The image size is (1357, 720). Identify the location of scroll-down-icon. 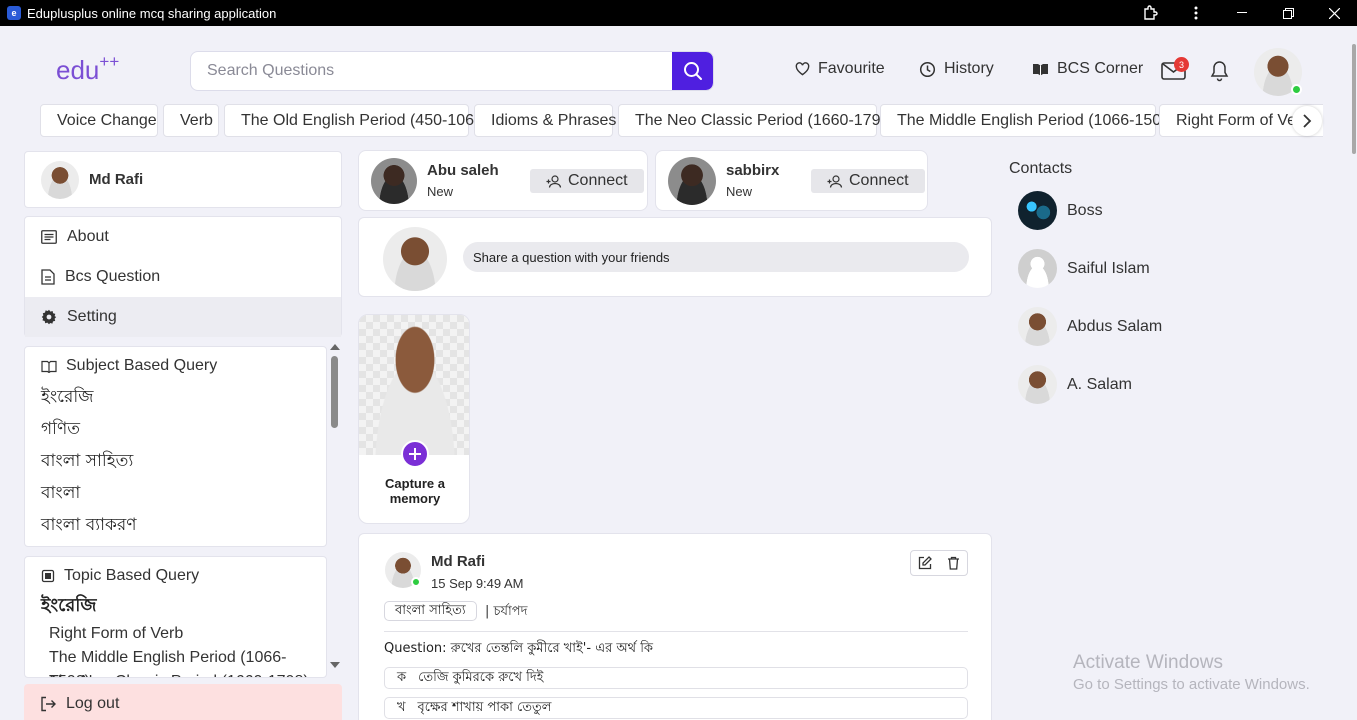
(335, 665).